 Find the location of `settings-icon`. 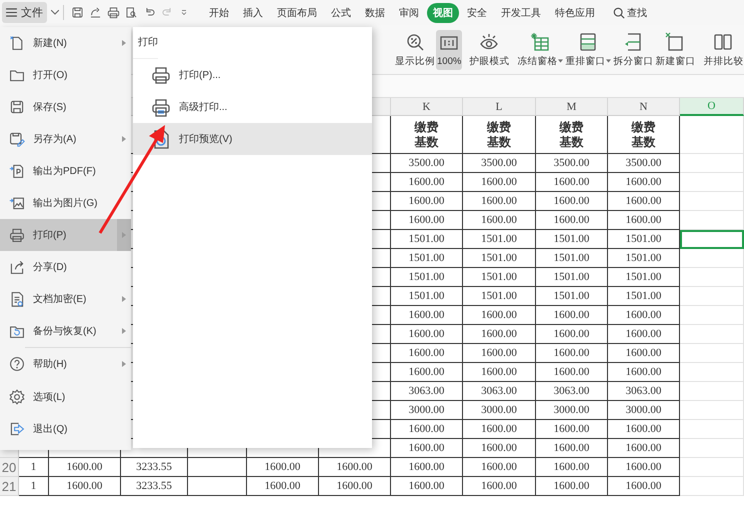

settings-icon is located at coordinates (17, 397).